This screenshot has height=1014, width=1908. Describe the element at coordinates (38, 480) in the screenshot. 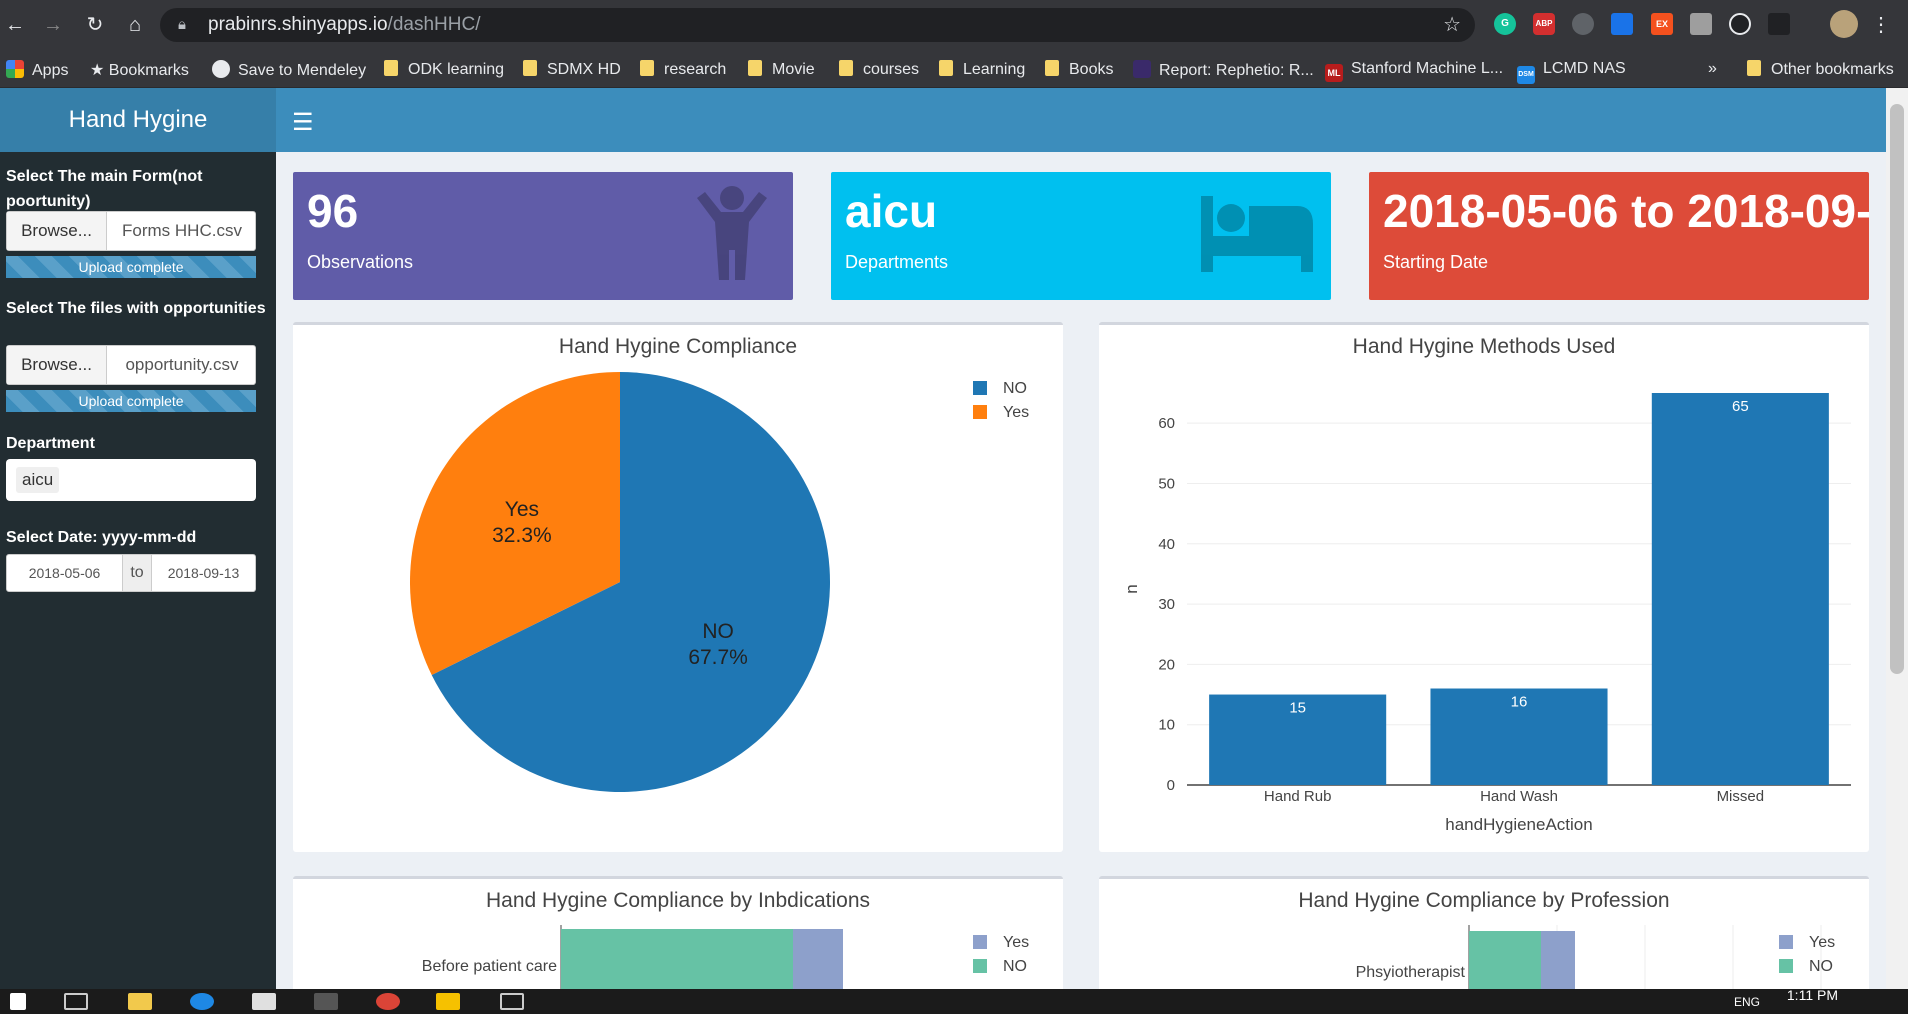

I see `department-chip: aicu` at that location.